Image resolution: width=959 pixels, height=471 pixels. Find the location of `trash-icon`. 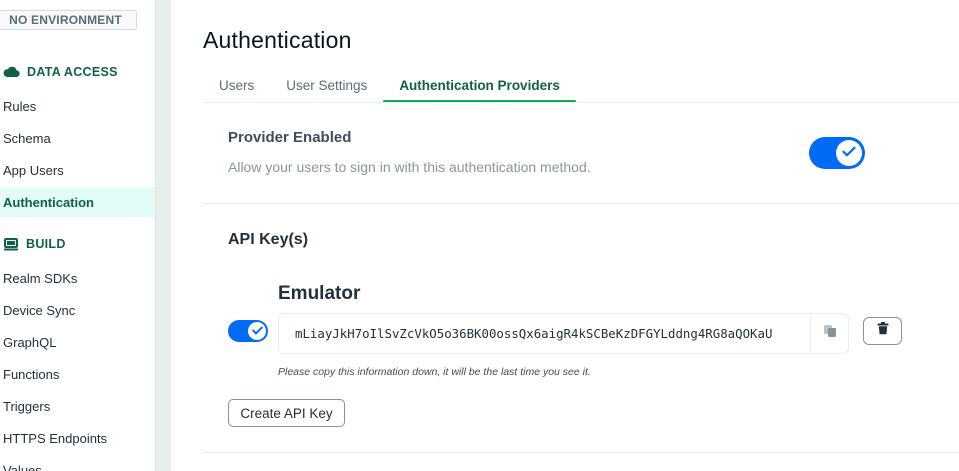

trash-icon is located at coordinates (883, 331).